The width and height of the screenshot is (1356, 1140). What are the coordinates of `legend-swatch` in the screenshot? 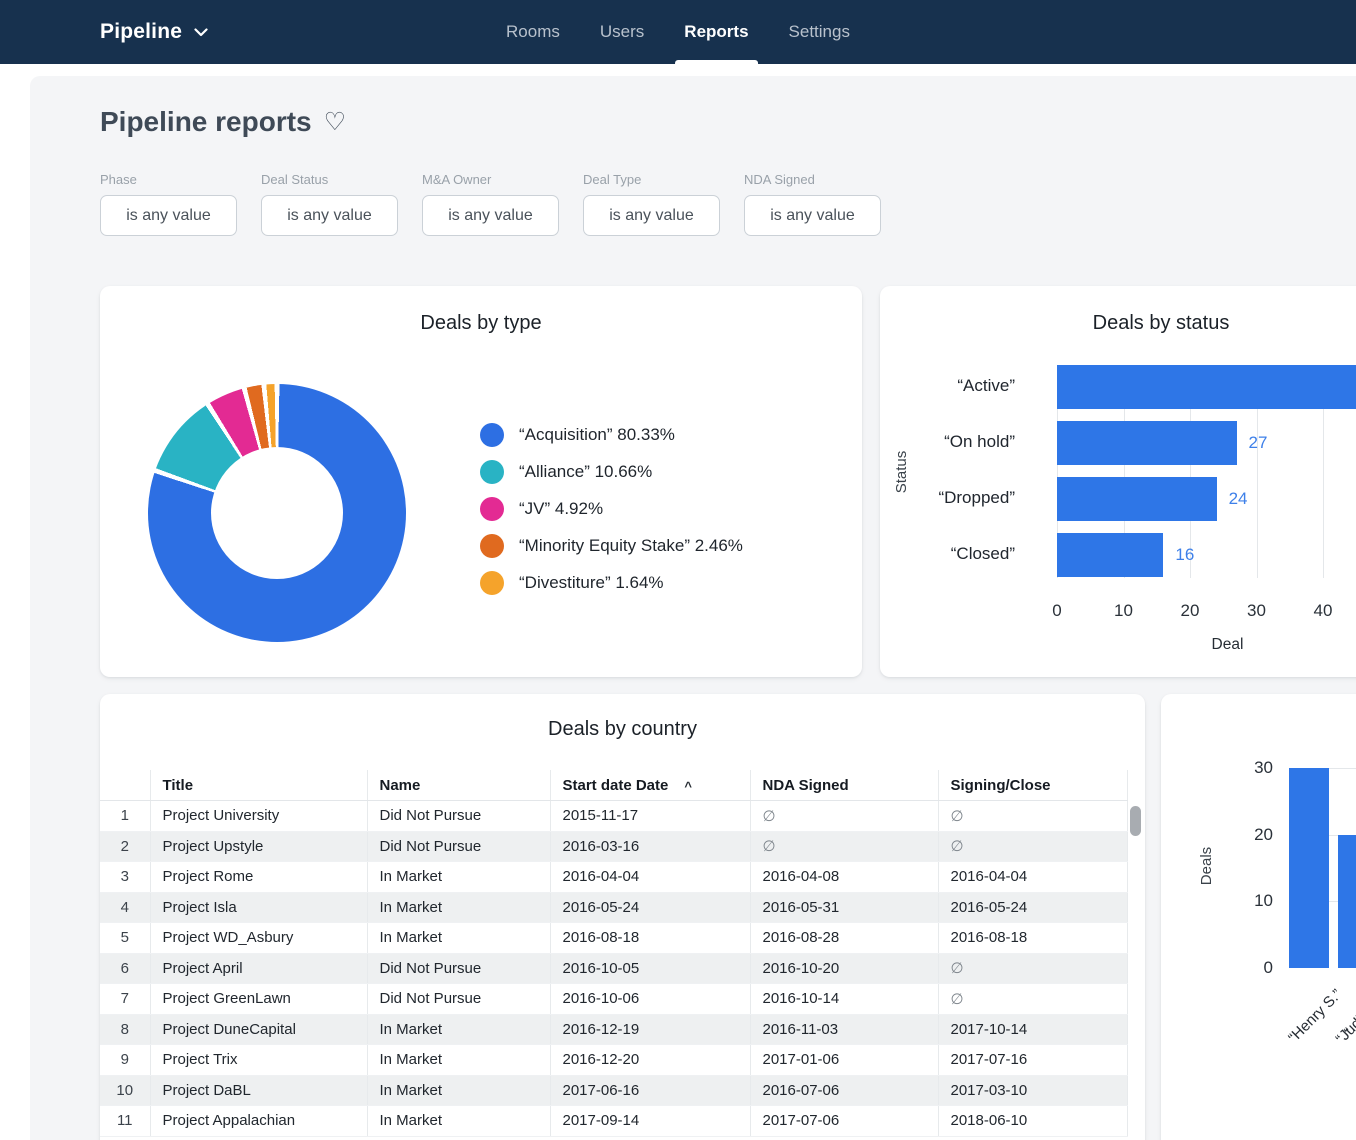 It's located at (492, 471).